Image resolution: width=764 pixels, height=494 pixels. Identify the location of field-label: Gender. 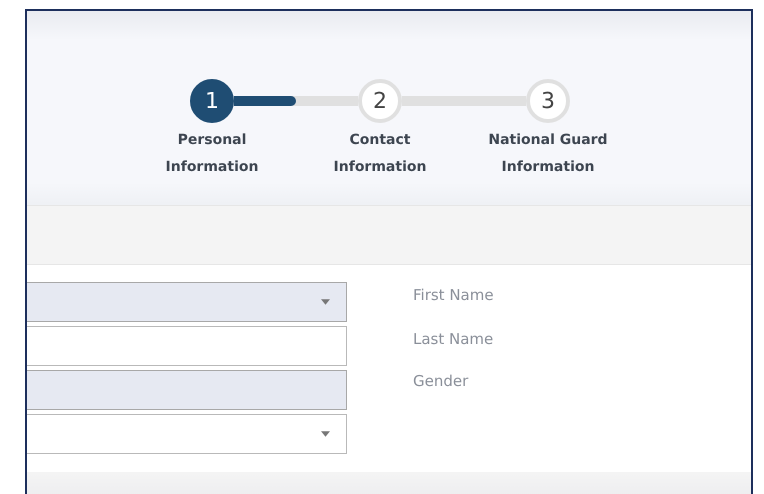
(441, 381).